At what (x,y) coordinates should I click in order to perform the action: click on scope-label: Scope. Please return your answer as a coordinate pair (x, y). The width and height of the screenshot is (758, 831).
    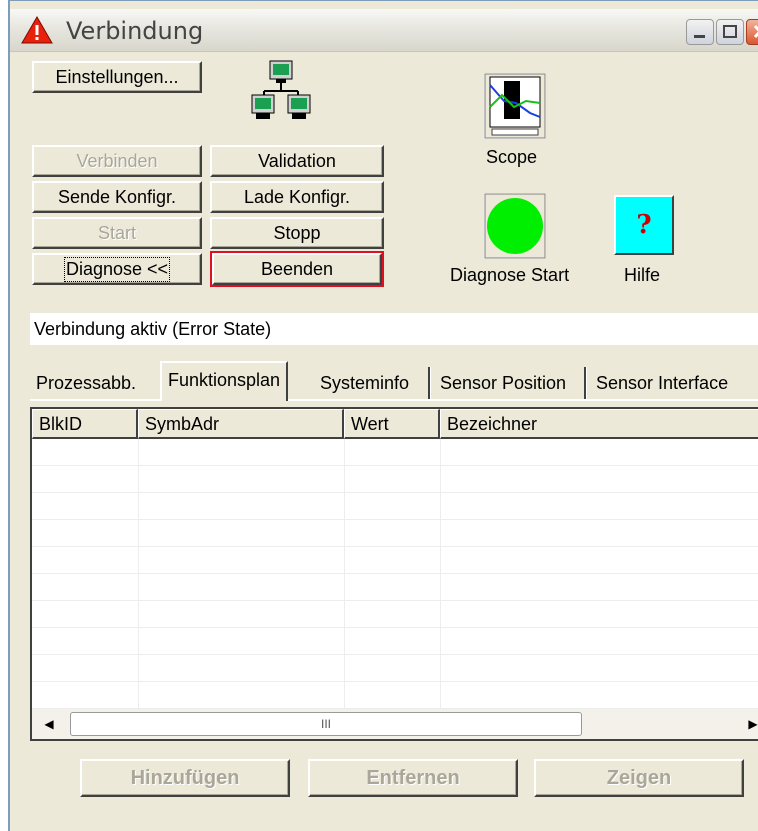
    Looking at the image, I should click on (512, 157).